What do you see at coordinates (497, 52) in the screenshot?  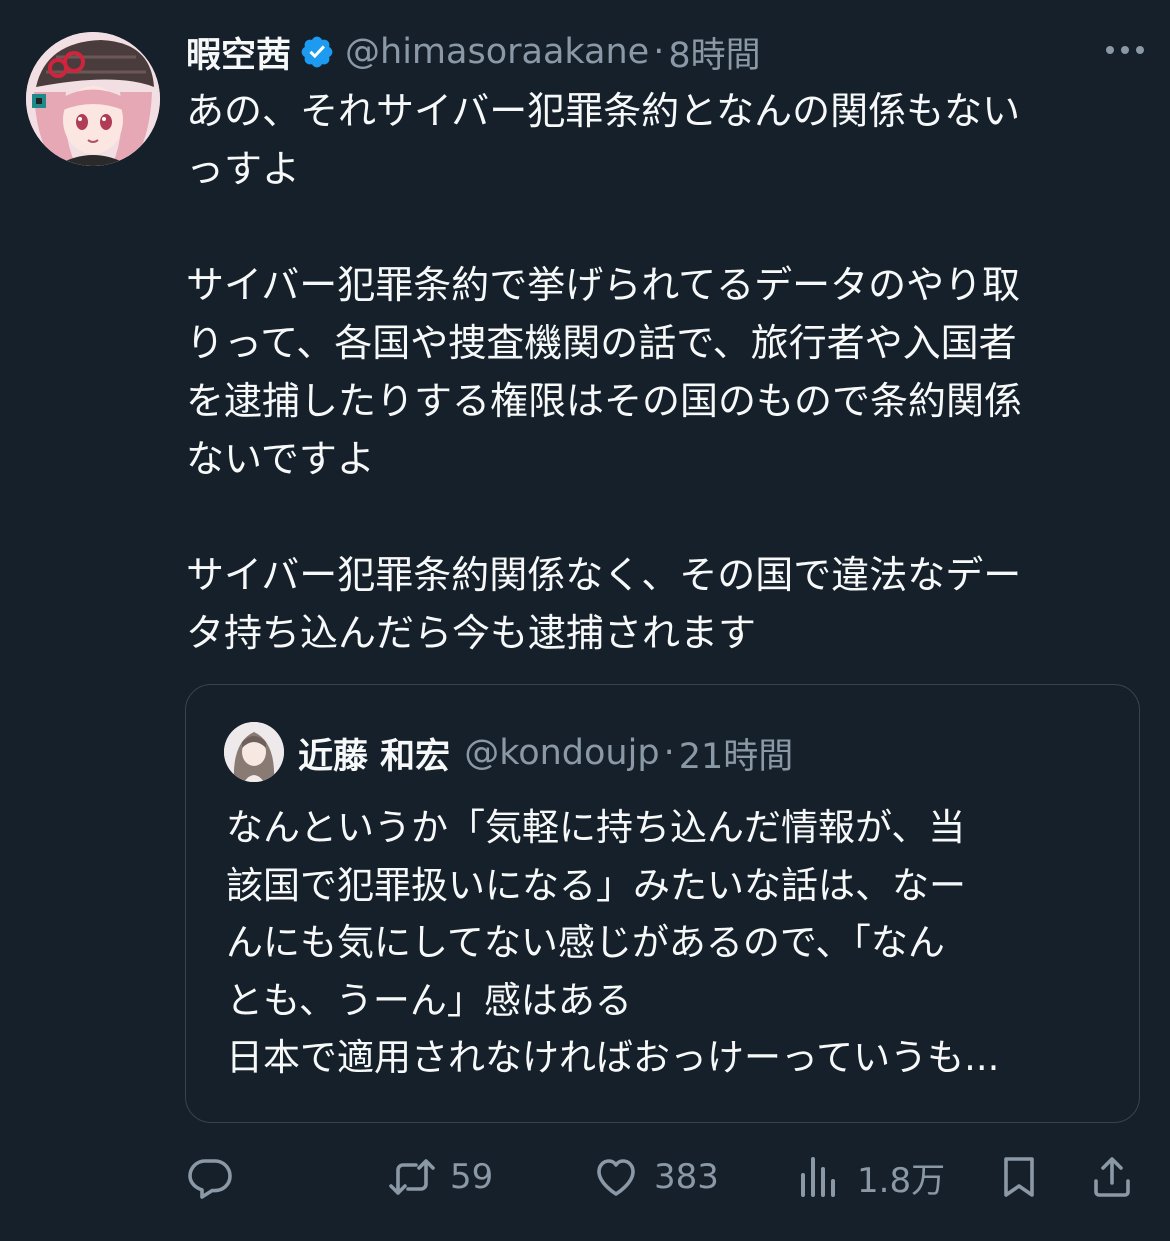 I see `author-handle: @himasoraakane` at bounding box center [497, 52].